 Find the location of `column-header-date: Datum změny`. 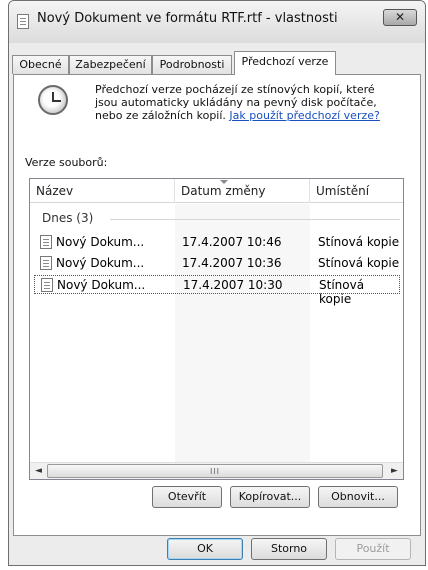

column-header-date: Datum změny is located at coordinates (242, 191).